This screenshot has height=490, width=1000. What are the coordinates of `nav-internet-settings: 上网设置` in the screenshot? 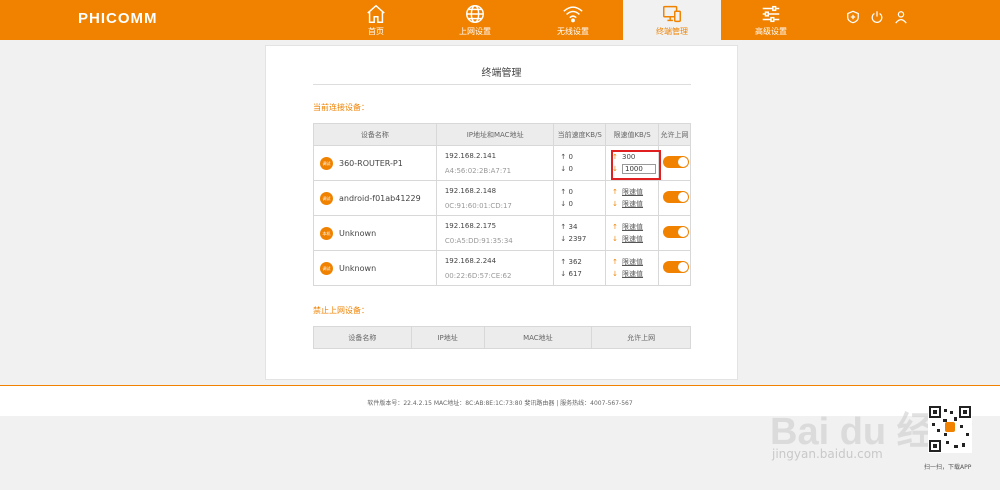 It's located at (475, 20).